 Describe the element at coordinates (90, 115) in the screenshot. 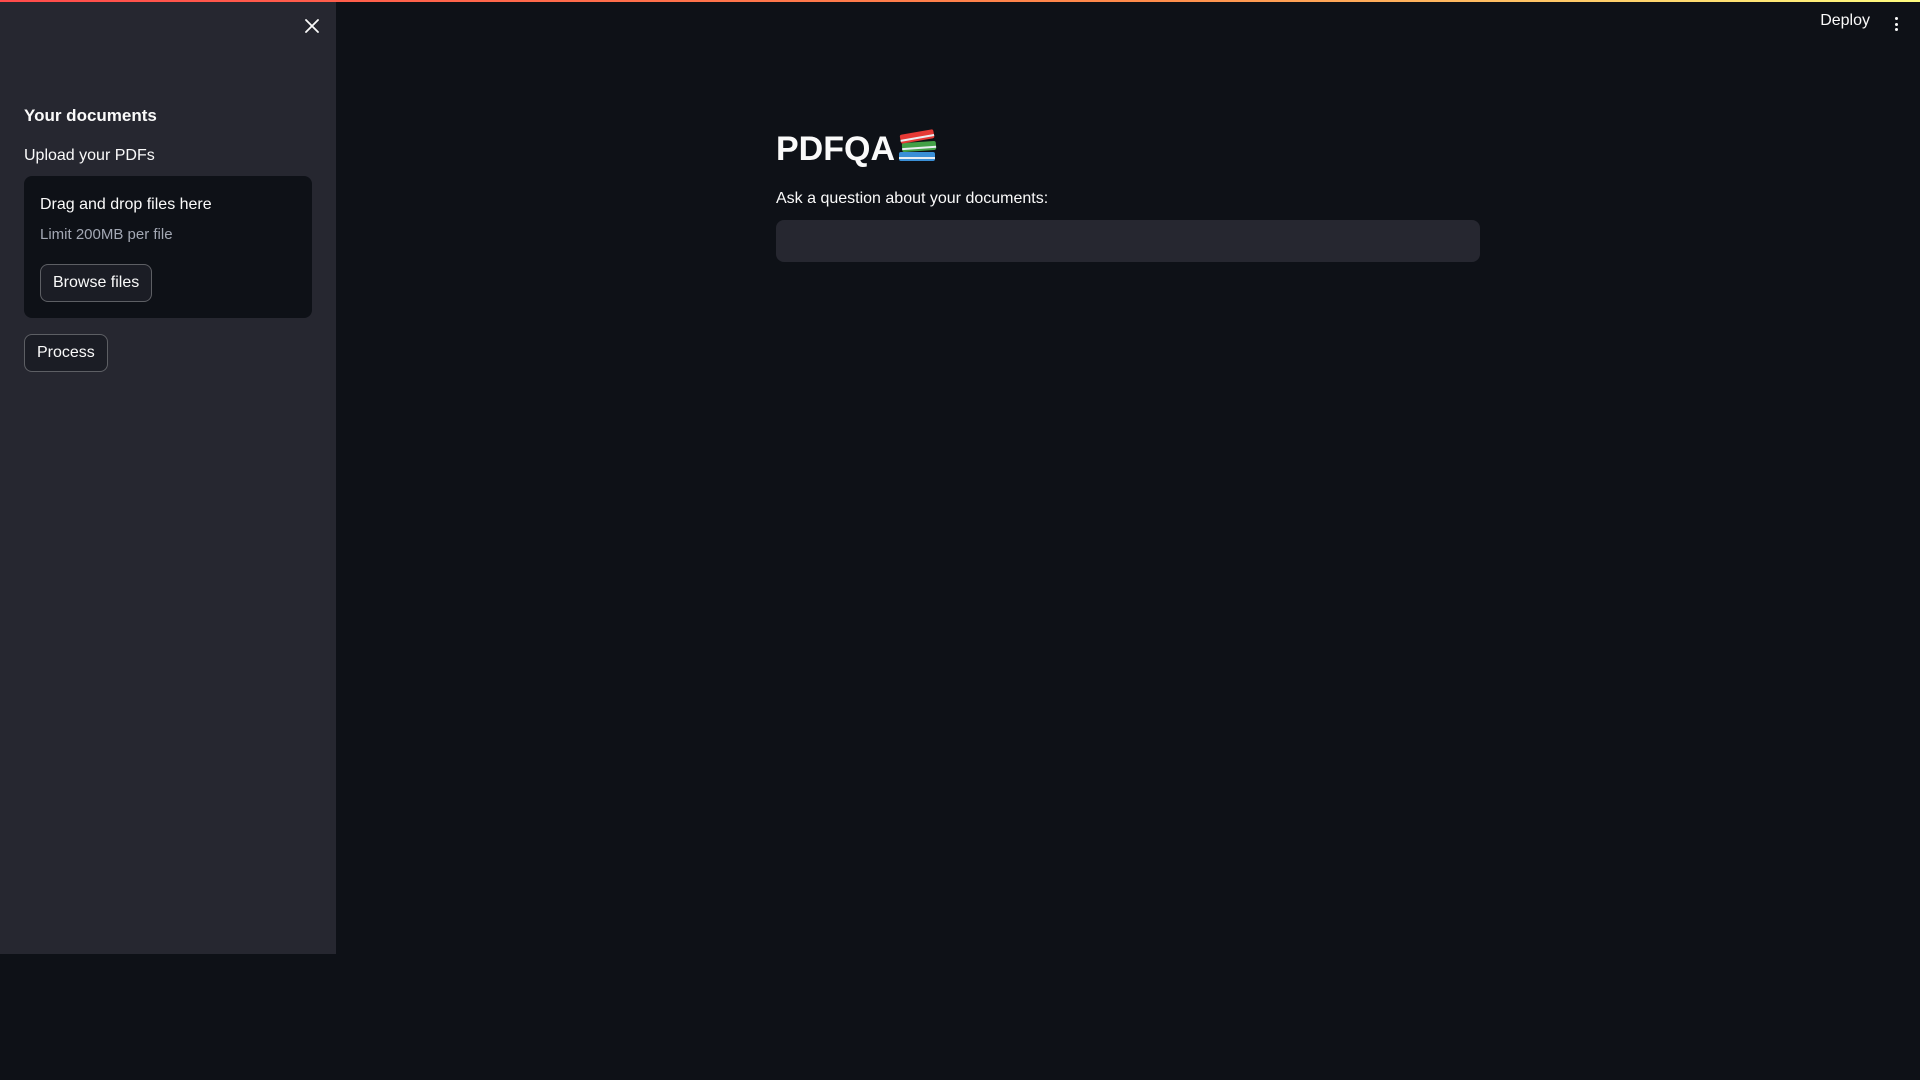

I see `sidebar-heading: Your documents` at that location.